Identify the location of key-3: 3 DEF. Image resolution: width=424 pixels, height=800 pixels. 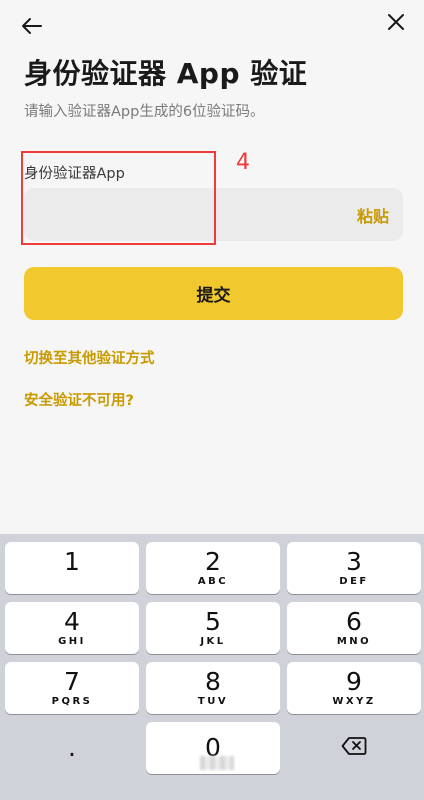
(354, 568).